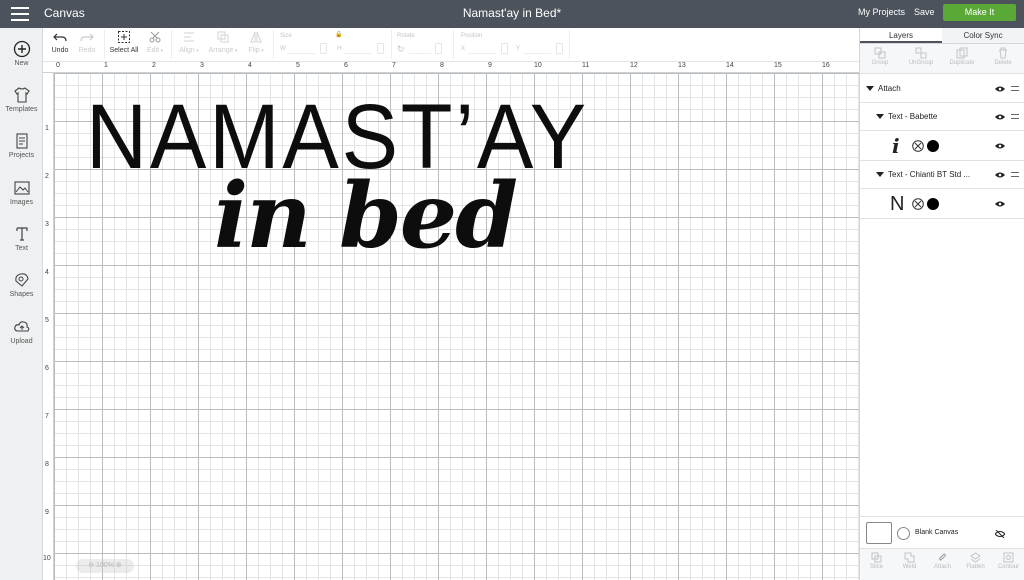 The height and width of the screenshot is (580, 1024). I want to click on y-stepper, so click(559, 48).